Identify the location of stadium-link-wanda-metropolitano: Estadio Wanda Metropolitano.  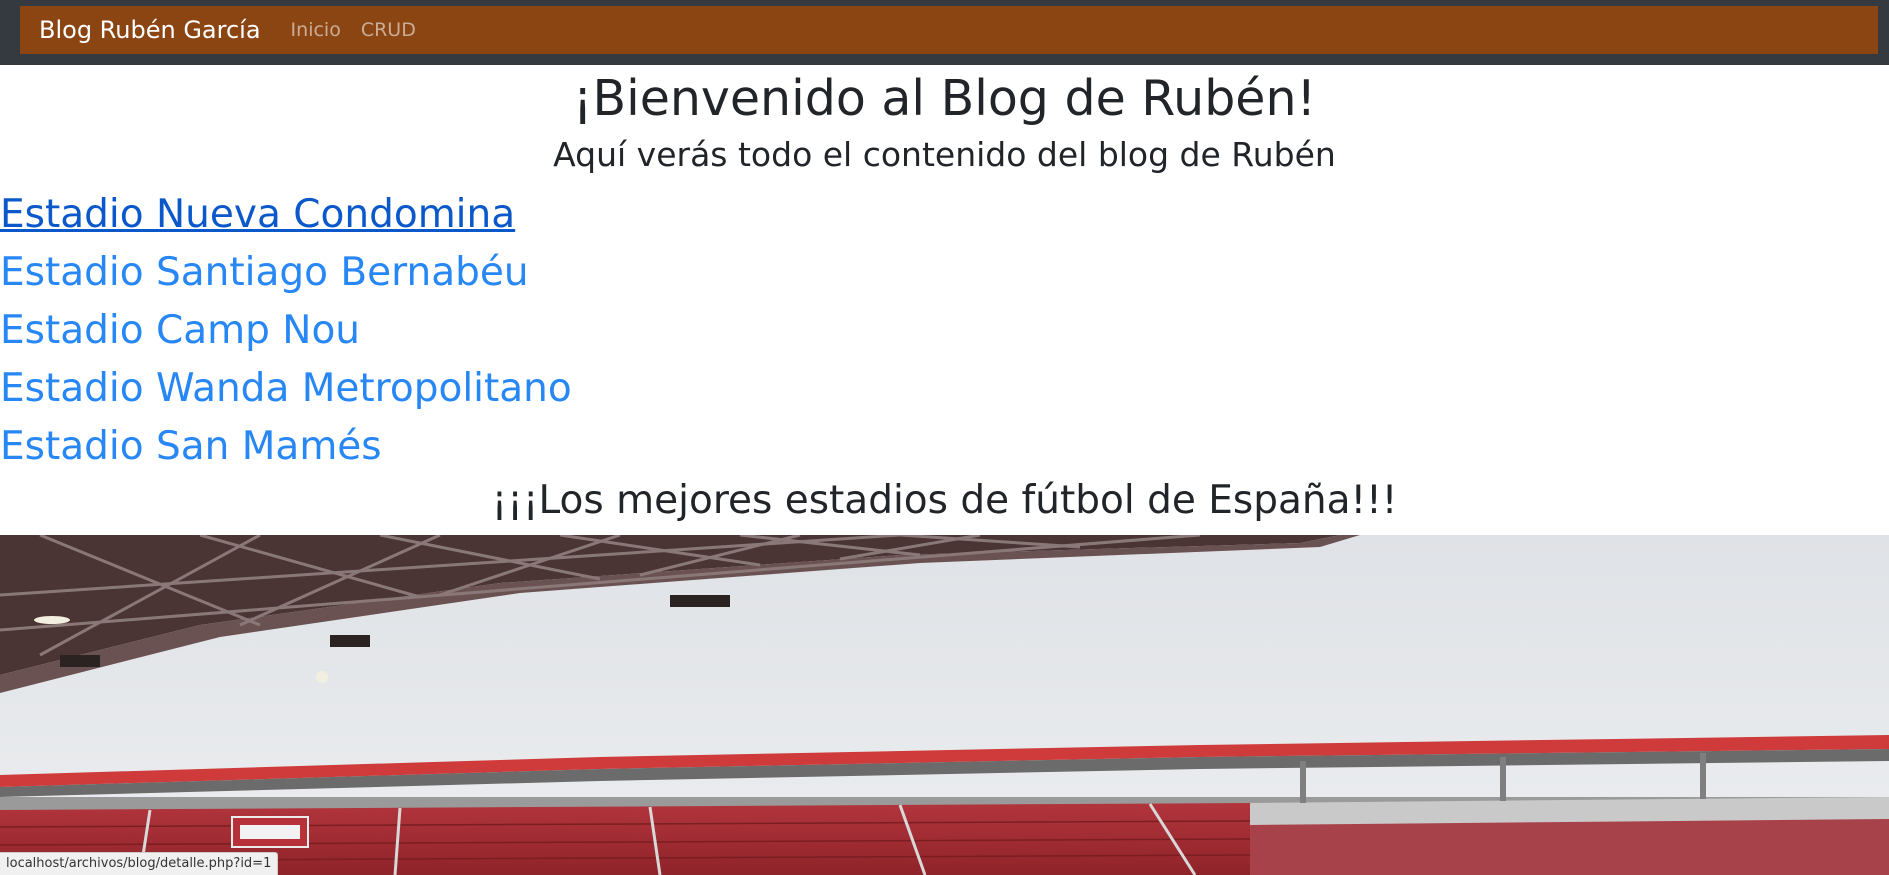
(286, 388).